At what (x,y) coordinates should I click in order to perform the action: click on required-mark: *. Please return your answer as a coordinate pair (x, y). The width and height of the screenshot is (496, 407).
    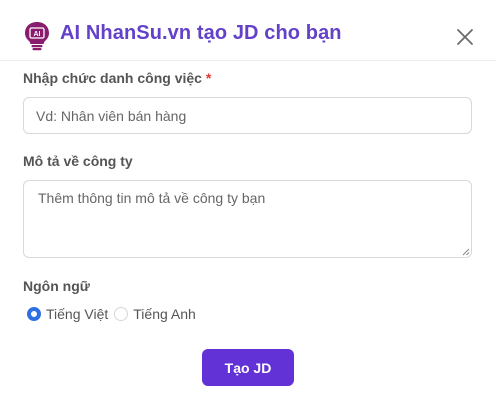
    Looking at the image, I should click on (208, 78).